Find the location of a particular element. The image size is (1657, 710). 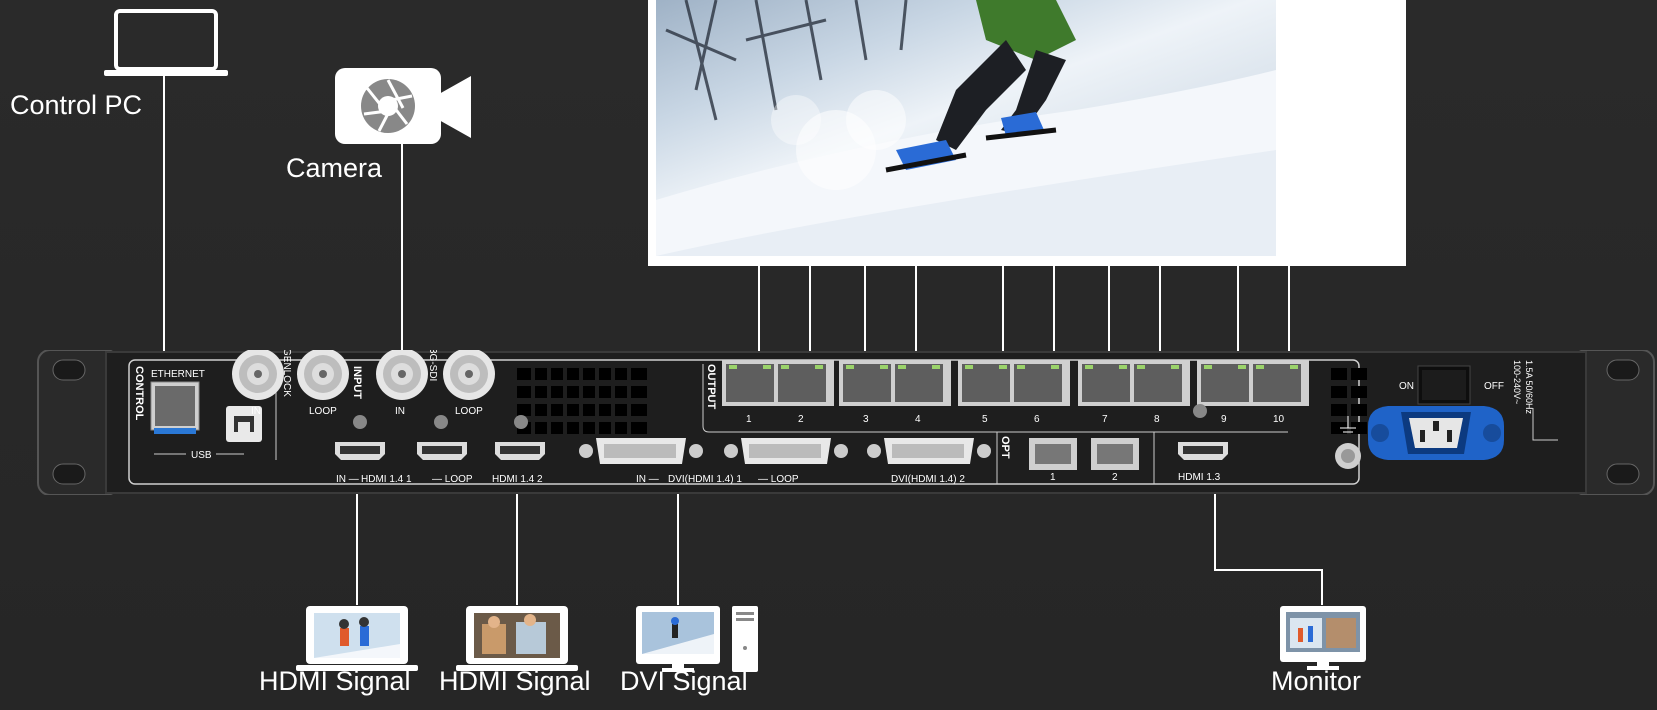

genlock-loop-label: LOOP is located at coordinates (323, 411).